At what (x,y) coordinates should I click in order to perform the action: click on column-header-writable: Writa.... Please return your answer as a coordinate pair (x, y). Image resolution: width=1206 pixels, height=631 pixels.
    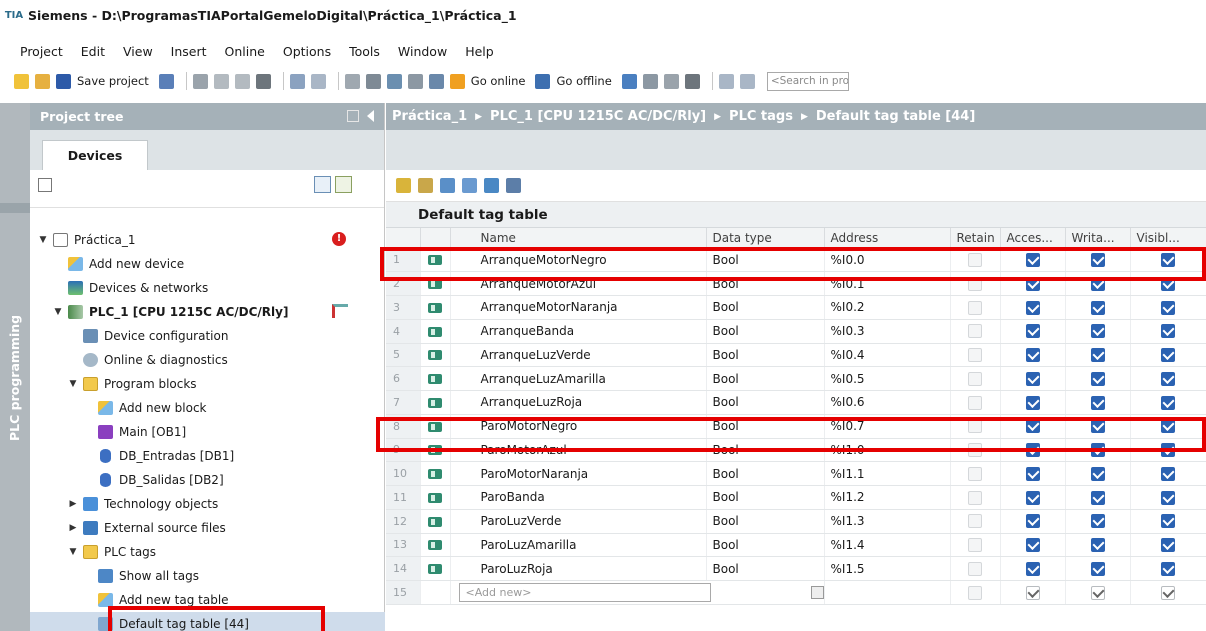
    Looking at the image, I should click on (1098, 238).